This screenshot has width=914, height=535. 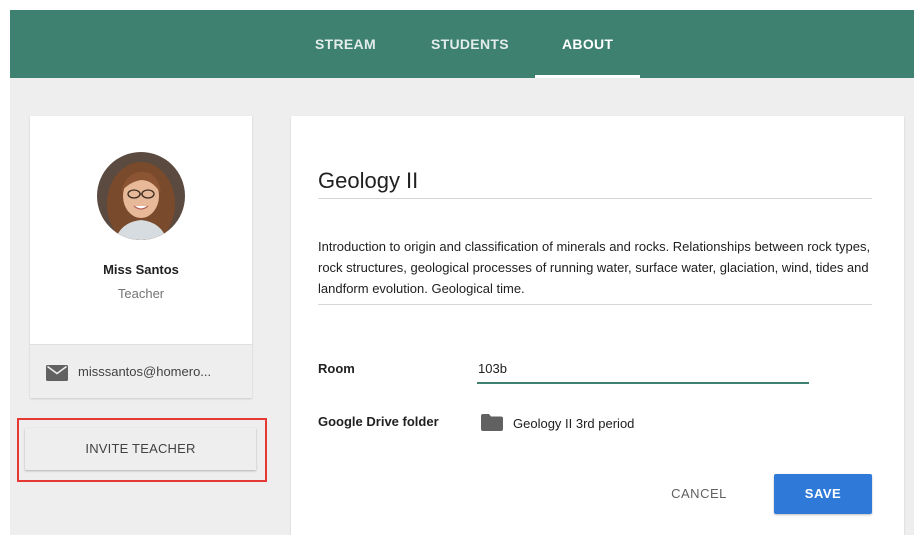 What do you see at coordinates (595, 304) in the screenshot?
I see `description-underline` at bounding box center [595, 304].